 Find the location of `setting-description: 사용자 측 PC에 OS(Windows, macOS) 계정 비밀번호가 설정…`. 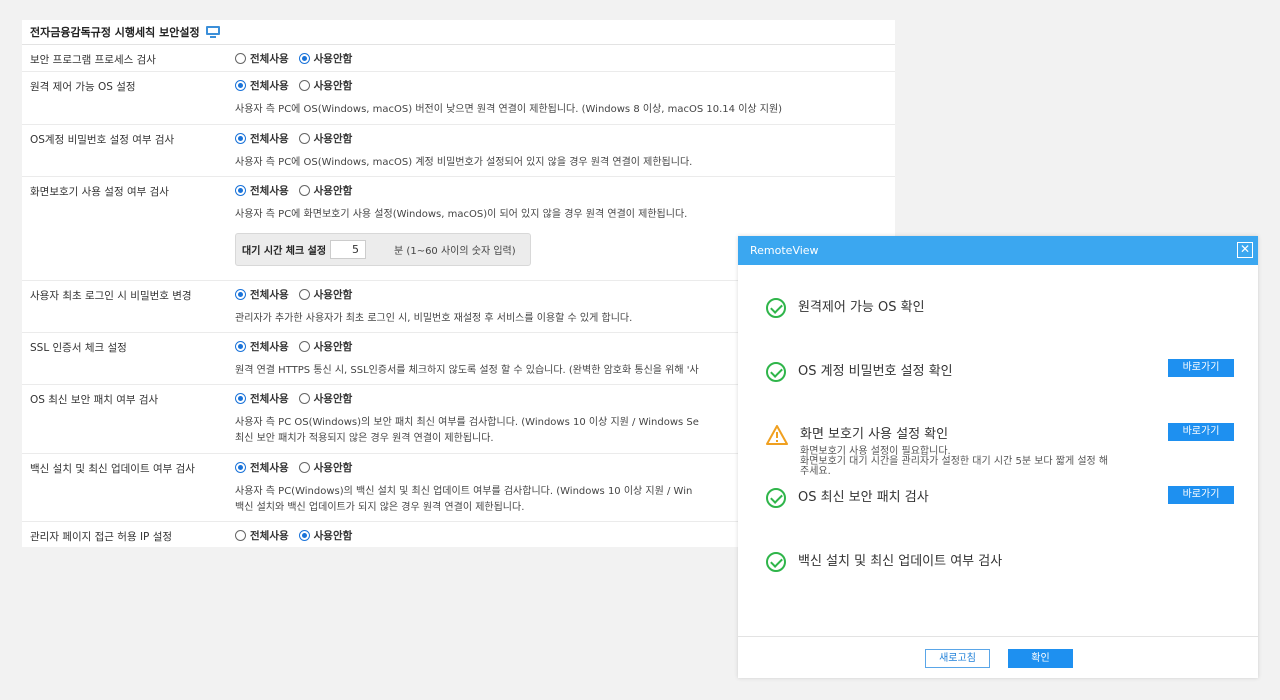

setting-description: 사용자 측 PC에 OS(Windows, macOS) 계정 비밀번호가 설정… is located at coordinates (464, 162).